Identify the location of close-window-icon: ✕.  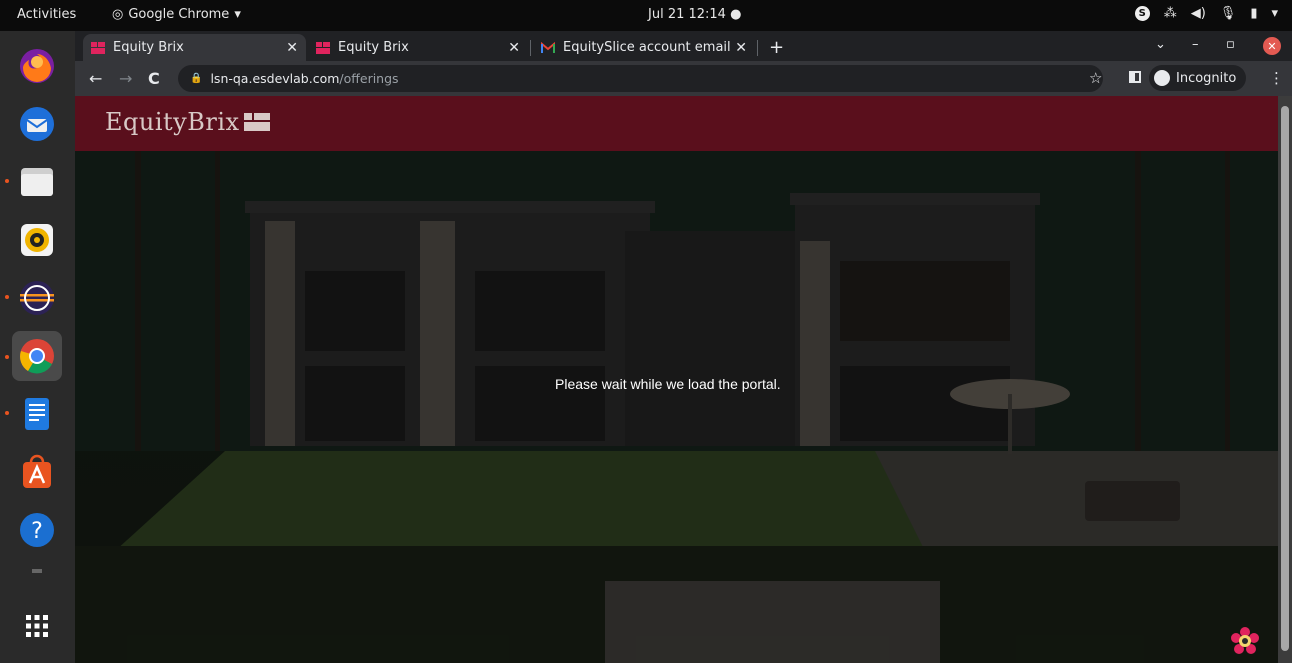
(1272, 46).